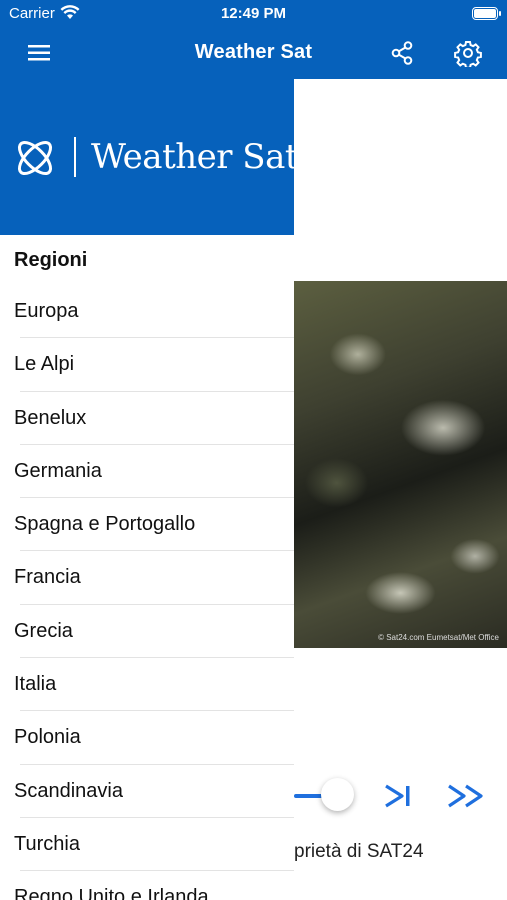 The height and width of the screenshot is (900, 507). Describe the element at coordinates (398, 796) in the screenshot. I see `skip-next-icon` at that location.